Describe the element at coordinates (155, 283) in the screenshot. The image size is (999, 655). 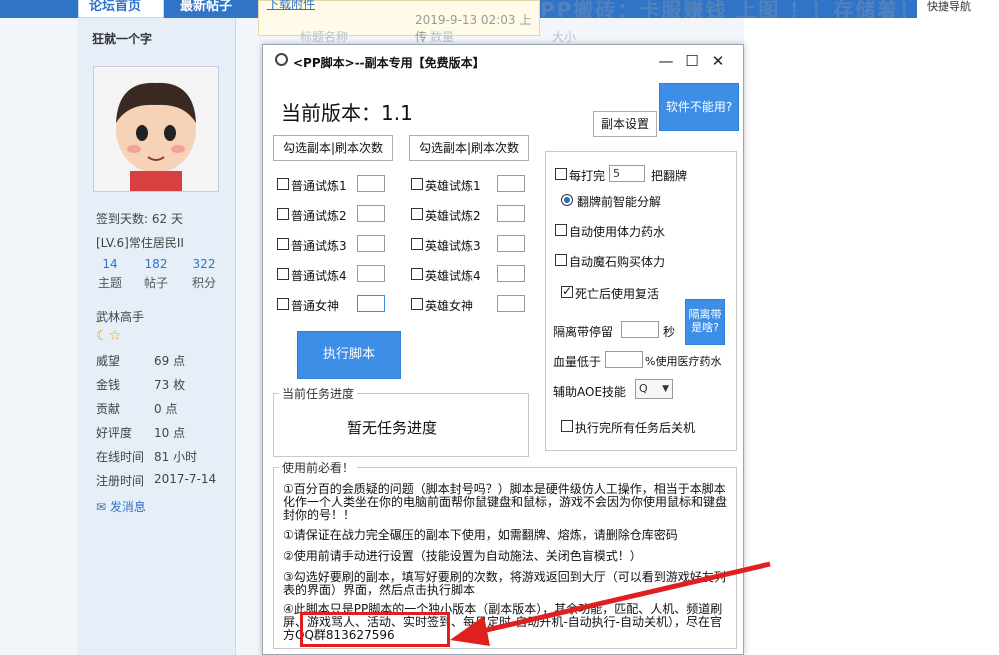
I see `stat-posts-label: 帖子` at that location.